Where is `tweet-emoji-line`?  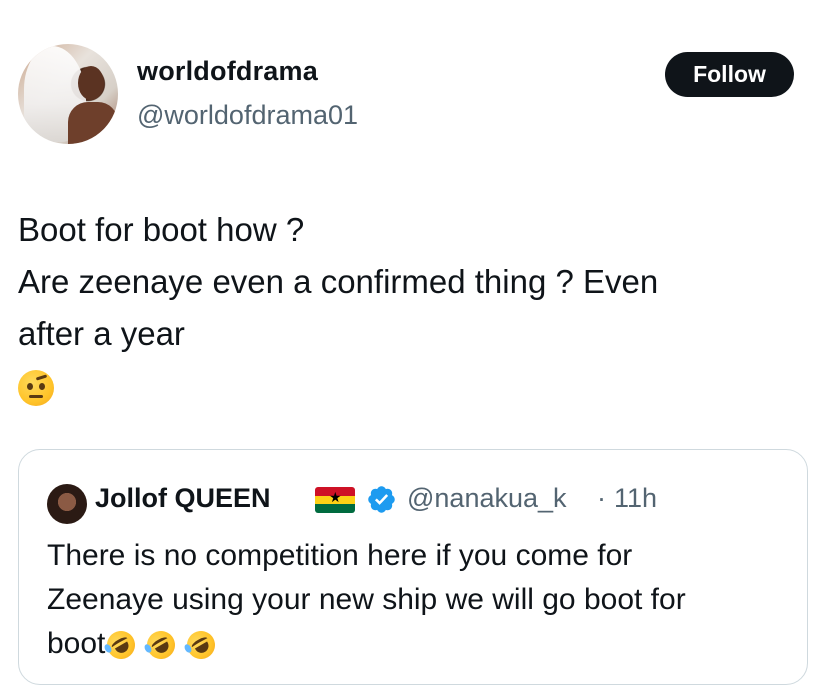 tweet-emoji-line is located at coordinates (413, 386).